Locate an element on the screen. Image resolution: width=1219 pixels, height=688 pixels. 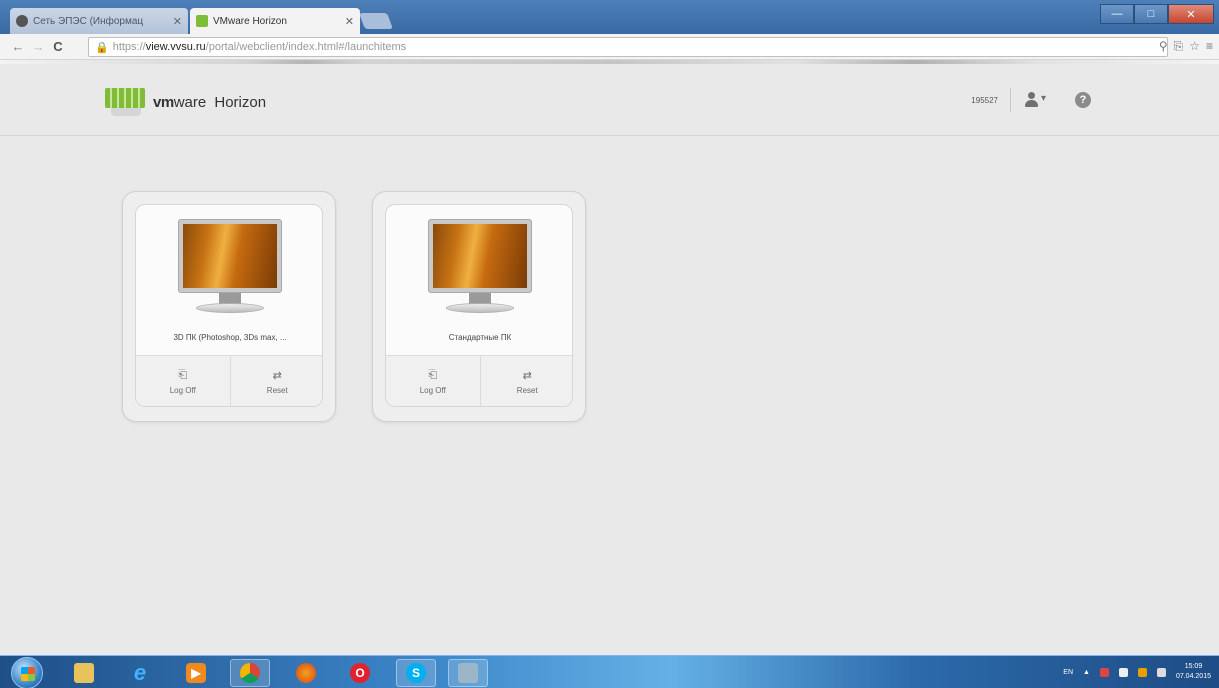
clock: 15:09 07.04.2015 is located at coordinates (1193, 672).